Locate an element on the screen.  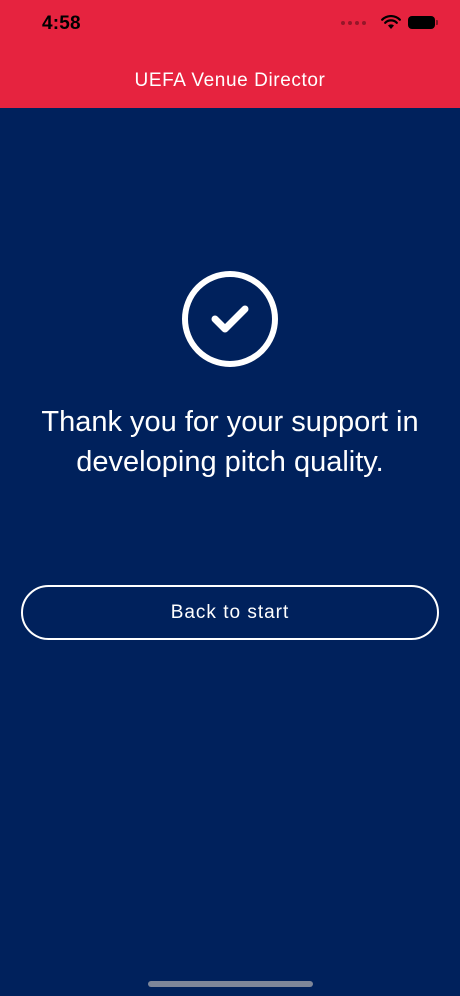
home-indicator is located at coordinates (230, 984).